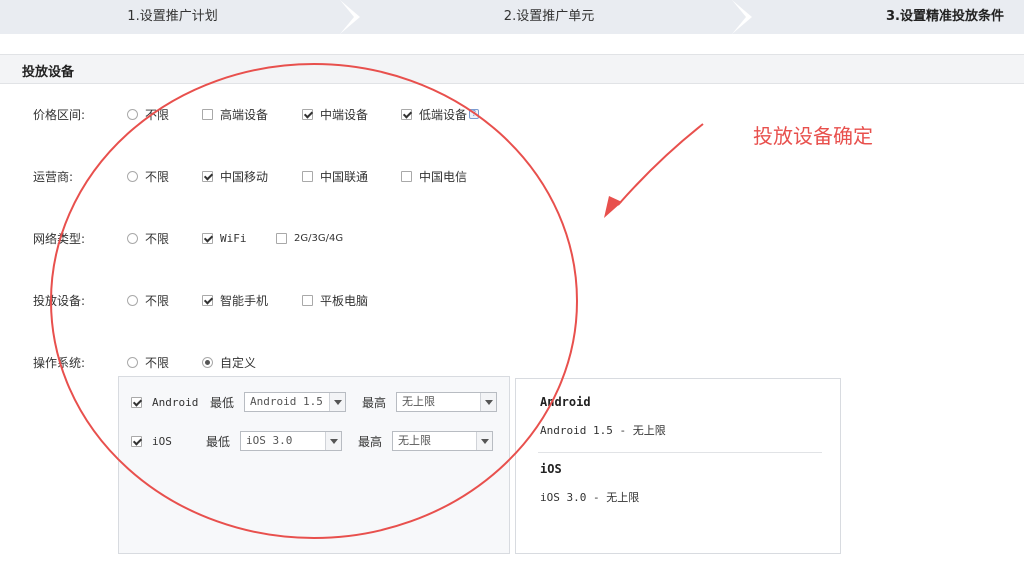  Describe the element at coordinates (309, 238) in the screenshot. I see `network-option-cellular: 2G/3G/4G` at that location.